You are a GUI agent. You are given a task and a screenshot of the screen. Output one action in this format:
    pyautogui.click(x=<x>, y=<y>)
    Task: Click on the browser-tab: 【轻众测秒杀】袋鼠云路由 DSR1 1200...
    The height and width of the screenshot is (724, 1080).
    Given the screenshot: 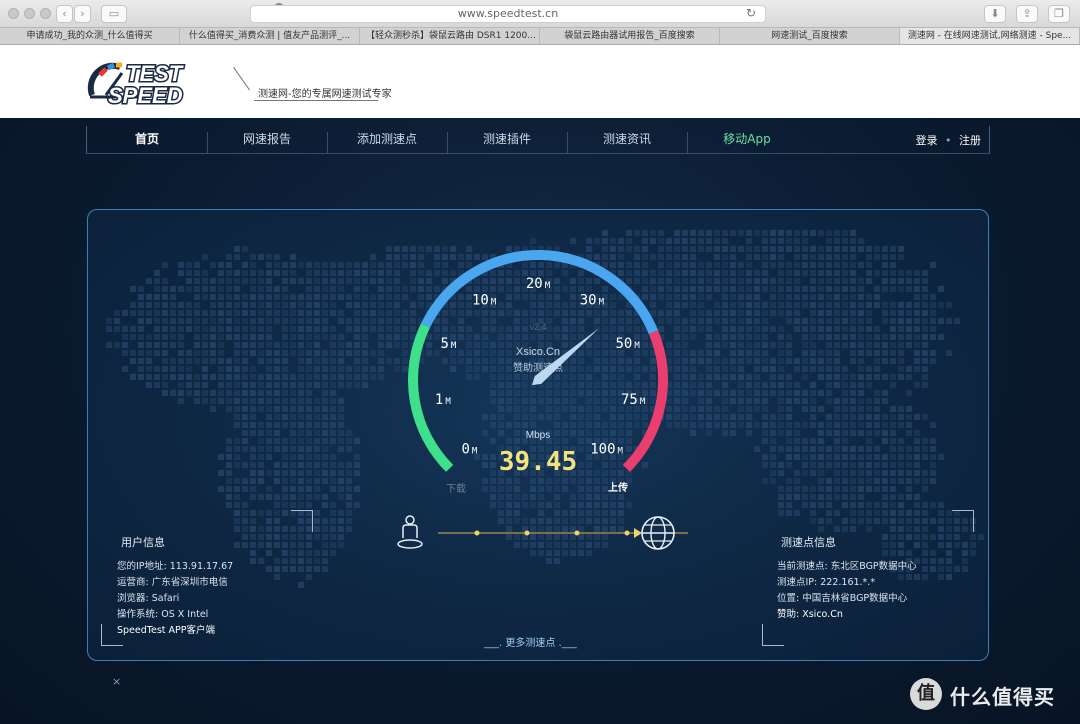 What is the action you would take?
    pyautogui.click(x=450, y=36)
    